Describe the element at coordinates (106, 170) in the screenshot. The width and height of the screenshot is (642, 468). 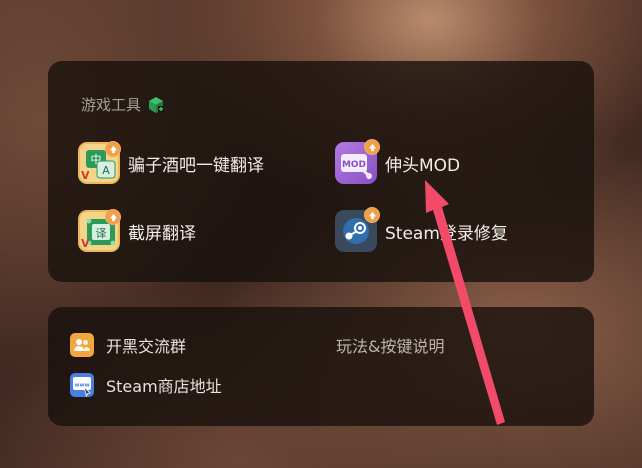
I see `svg-text: A` at that location.